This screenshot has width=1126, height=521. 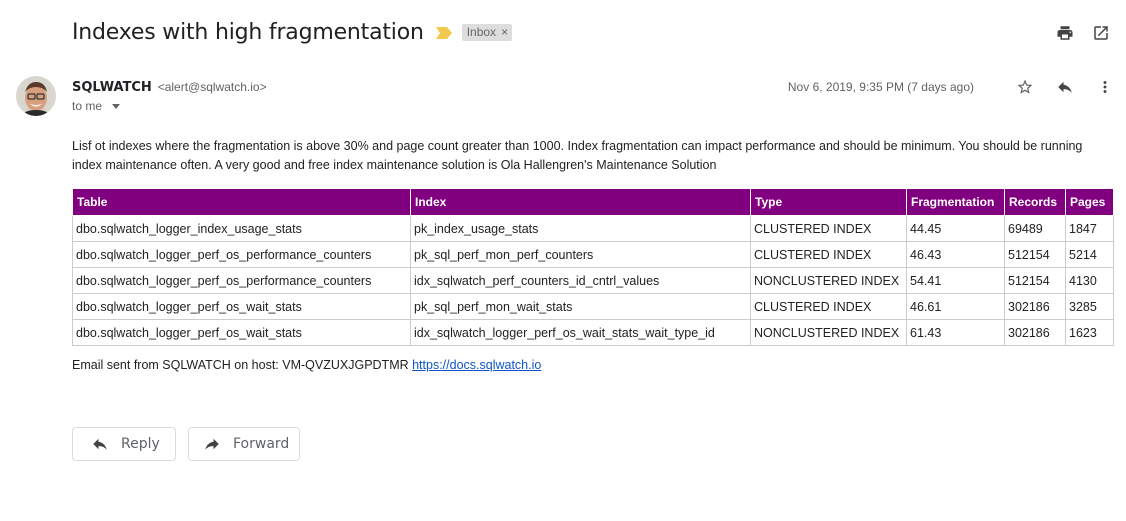 What do you see at coordinates (476, 365) in the screenshot?
I see `docs-link: https://docs.sqlwatch.io` at bounding box center [476, 365].